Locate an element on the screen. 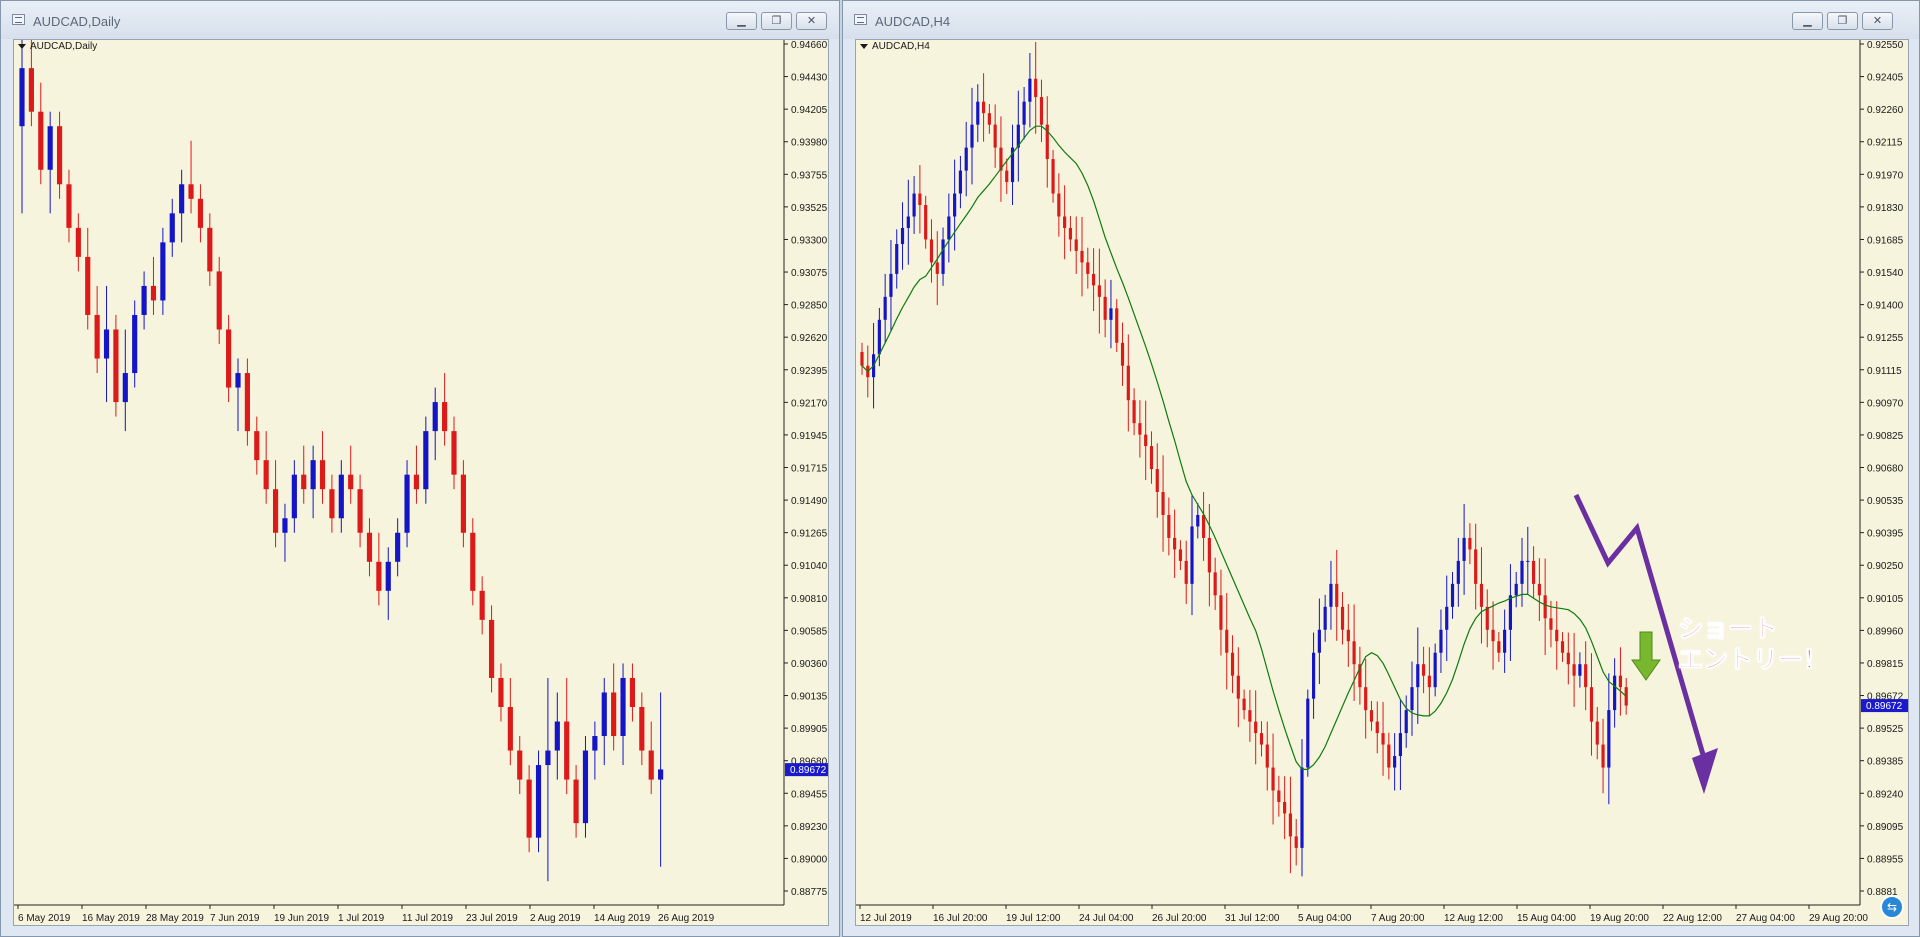 This screenshot has width=1920, height=937. price-tick-label: 0.92550 is located at coordinates (1885, 45).